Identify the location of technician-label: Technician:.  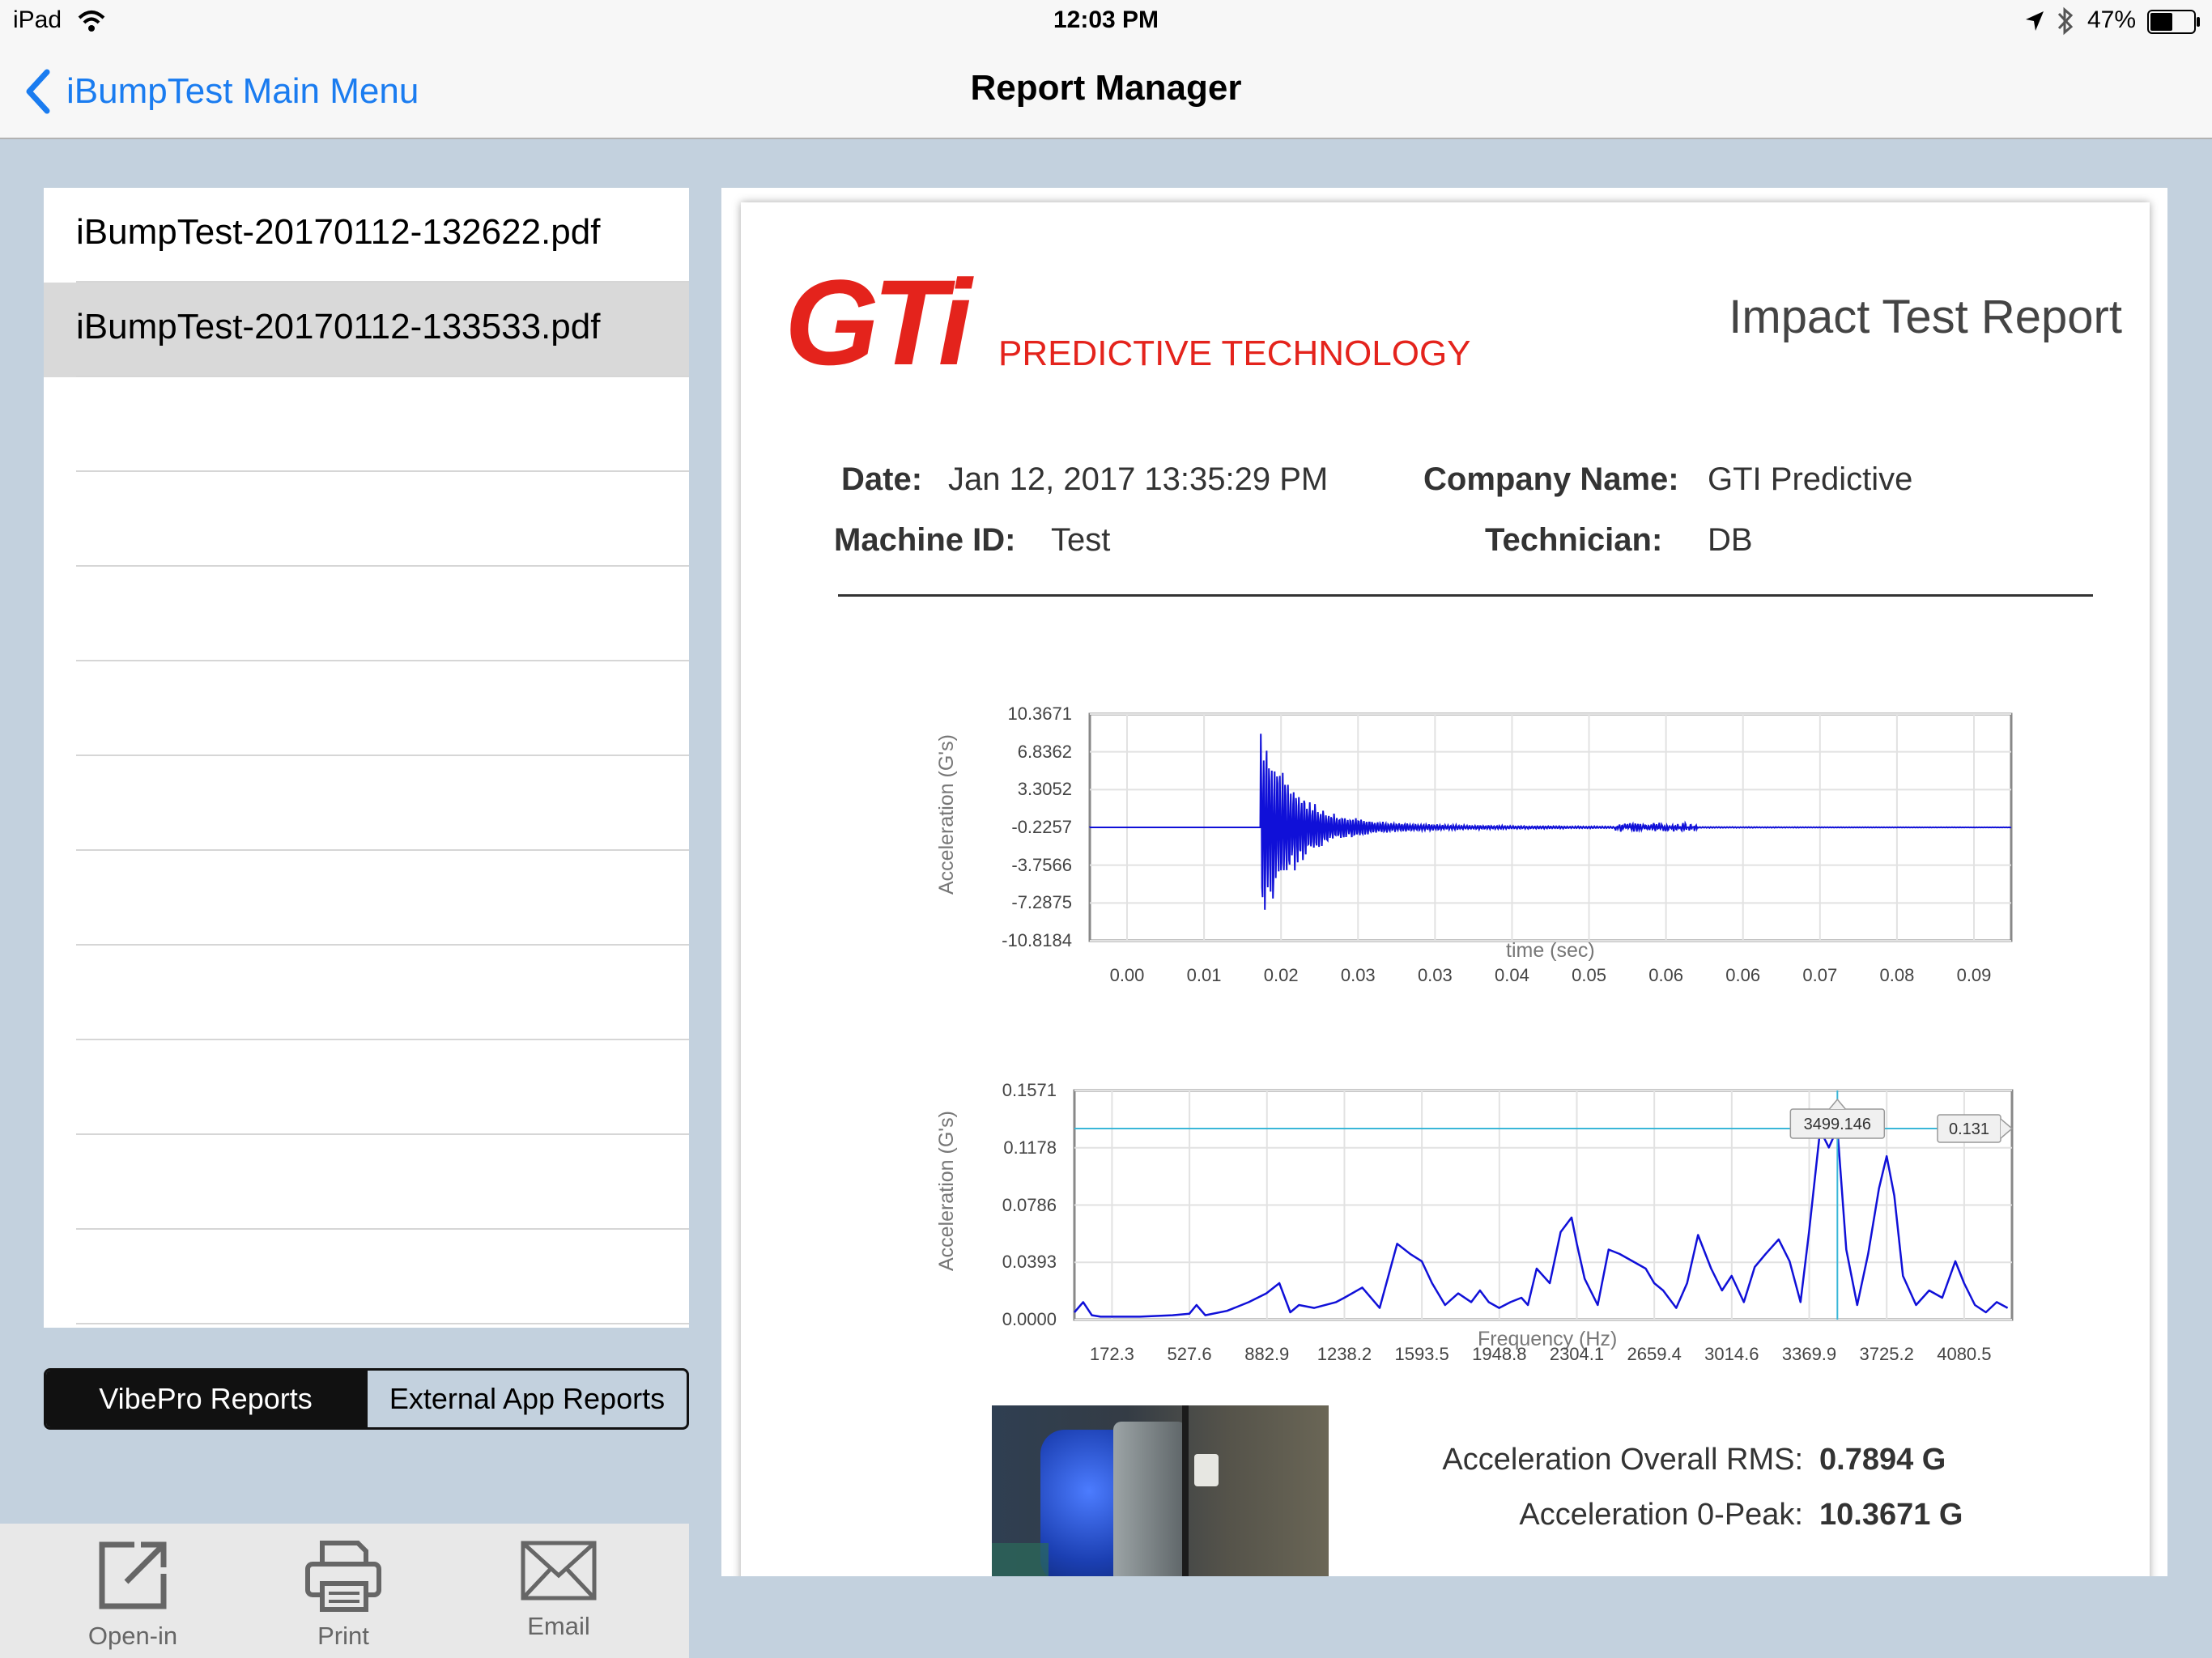
(1574, 540).